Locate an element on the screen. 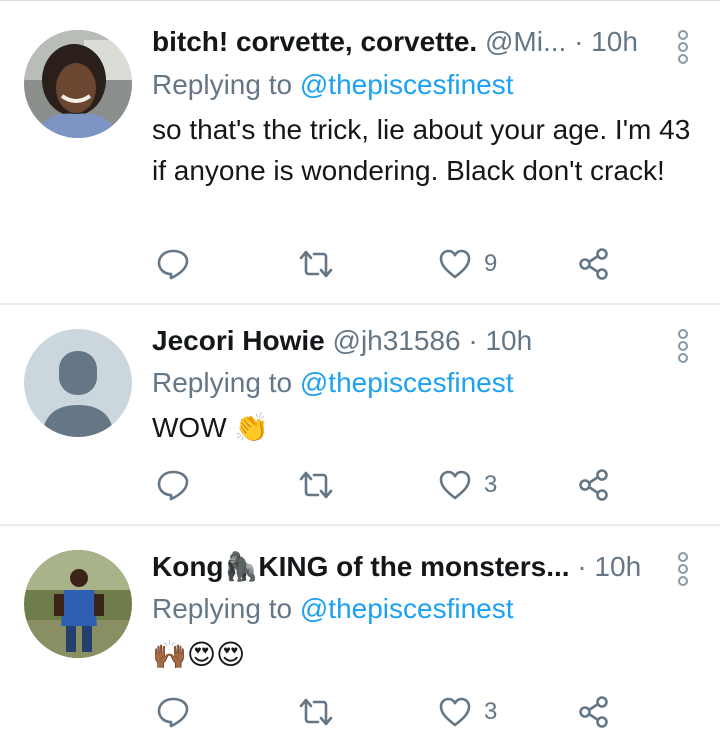  like-count: 9 is located at coordinates (491, 263).